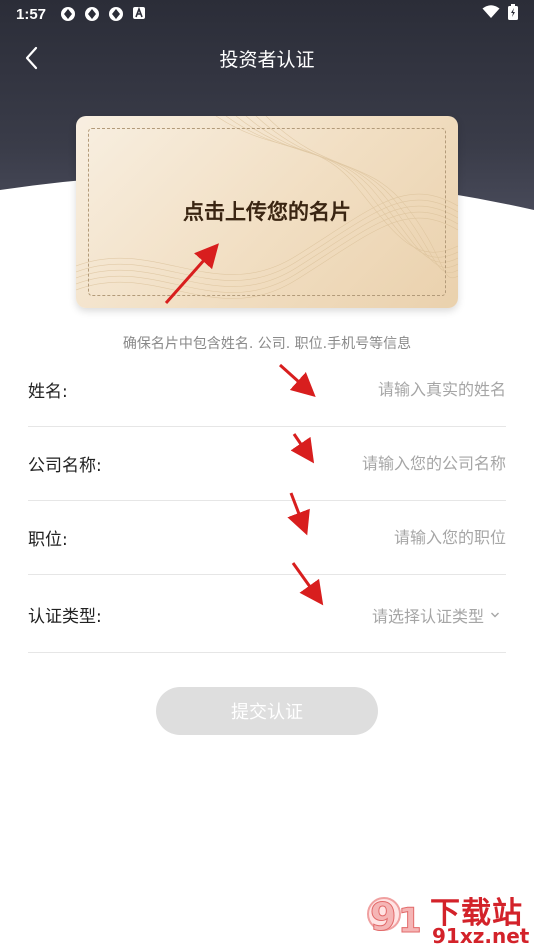 This screenshot has width=534, height=950. What do you see at coordinates (65, 466) in the screenshot?
I see `company-label: 公司名称:` at bounding box center [65, 466].